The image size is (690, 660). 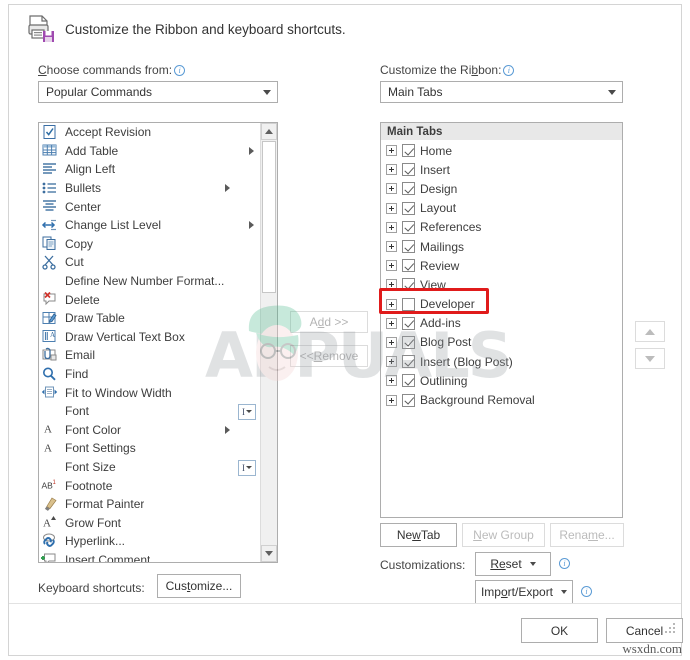 What do you see at coordinates (501, 169) in the screenshot?
I see `main-tab-row: Insert` at bounding box center [501, 169].